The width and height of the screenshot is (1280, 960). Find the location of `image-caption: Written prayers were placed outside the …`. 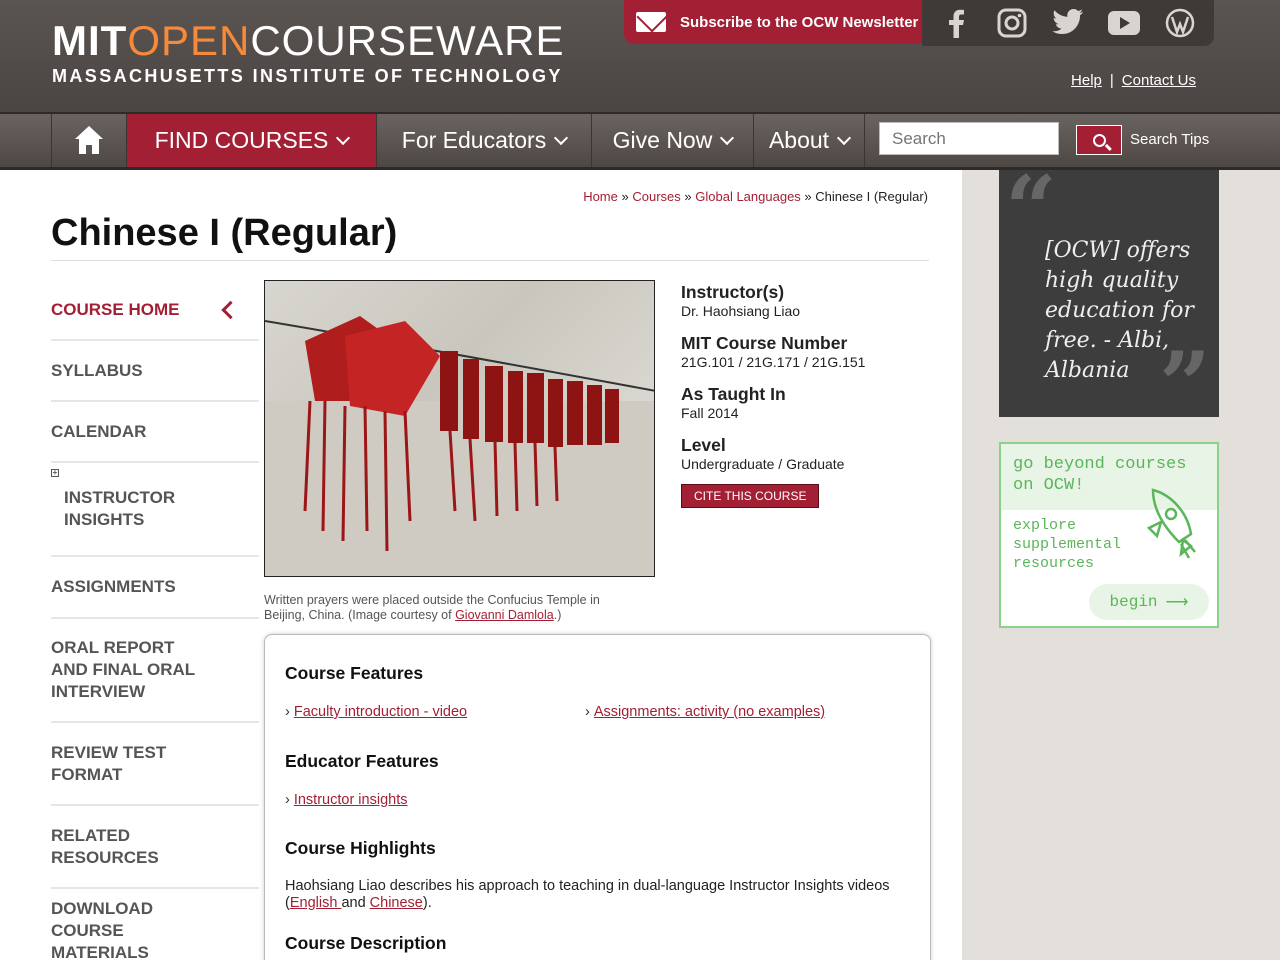

image-caption: Written prayers were placed outside the … is located at coordinates (454, 608).